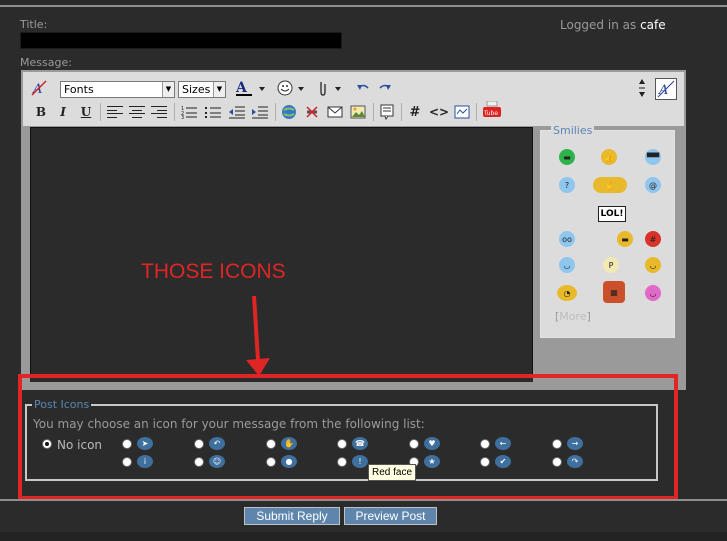 Image resolution: width=727 pixels, height=541 pixels. What do you see at coordinates (612, 214) in the screenshot?
I see `lol-sign-smiley-icon: LOL!` at bounding box center [612, 214].